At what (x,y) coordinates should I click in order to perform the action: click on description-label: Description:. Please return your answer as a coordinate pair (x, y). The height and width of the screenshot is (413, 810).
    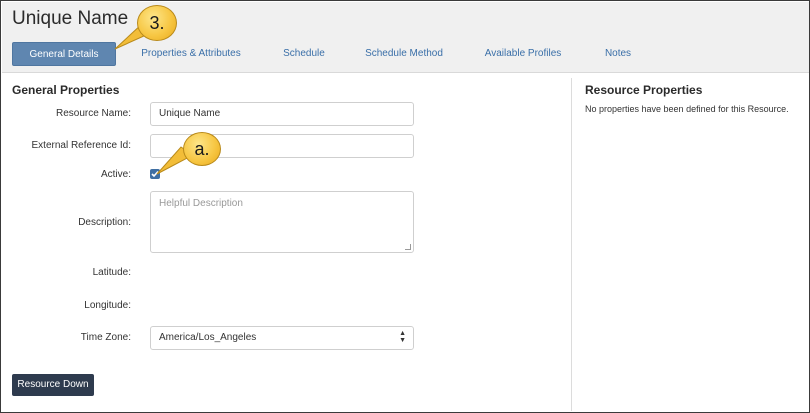
    Looking at the image, I should click on (104, 222).